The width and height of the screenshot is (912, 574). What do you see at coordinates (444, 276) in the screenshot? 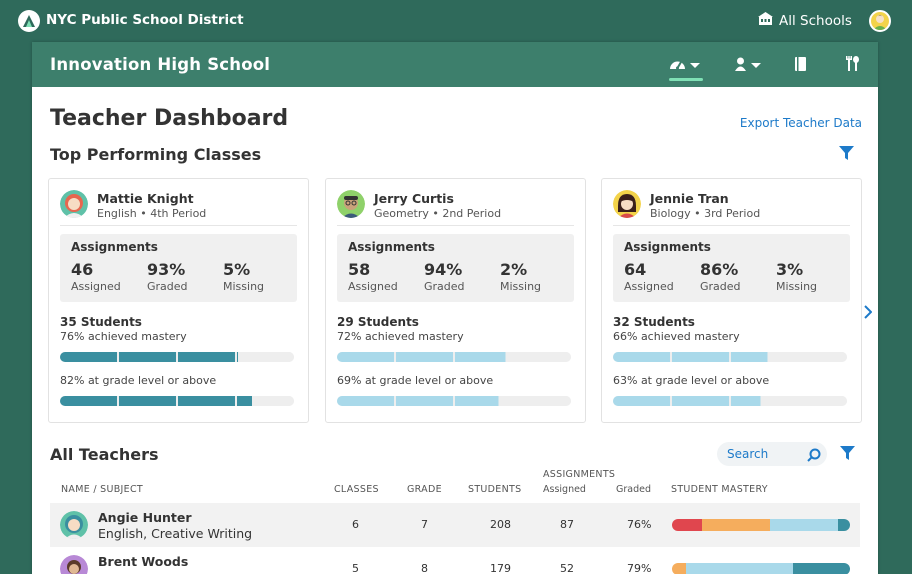
I see `graded-stat: 94% Graded` at bounding box center [444, 276].